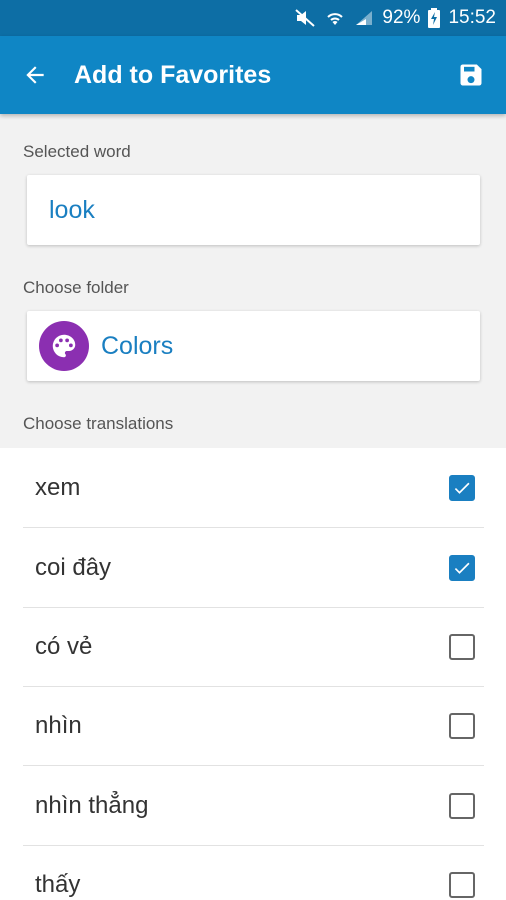  Describe the element at coordinates (64, 346) in the screenshot. I see `palette-icon` at that location.